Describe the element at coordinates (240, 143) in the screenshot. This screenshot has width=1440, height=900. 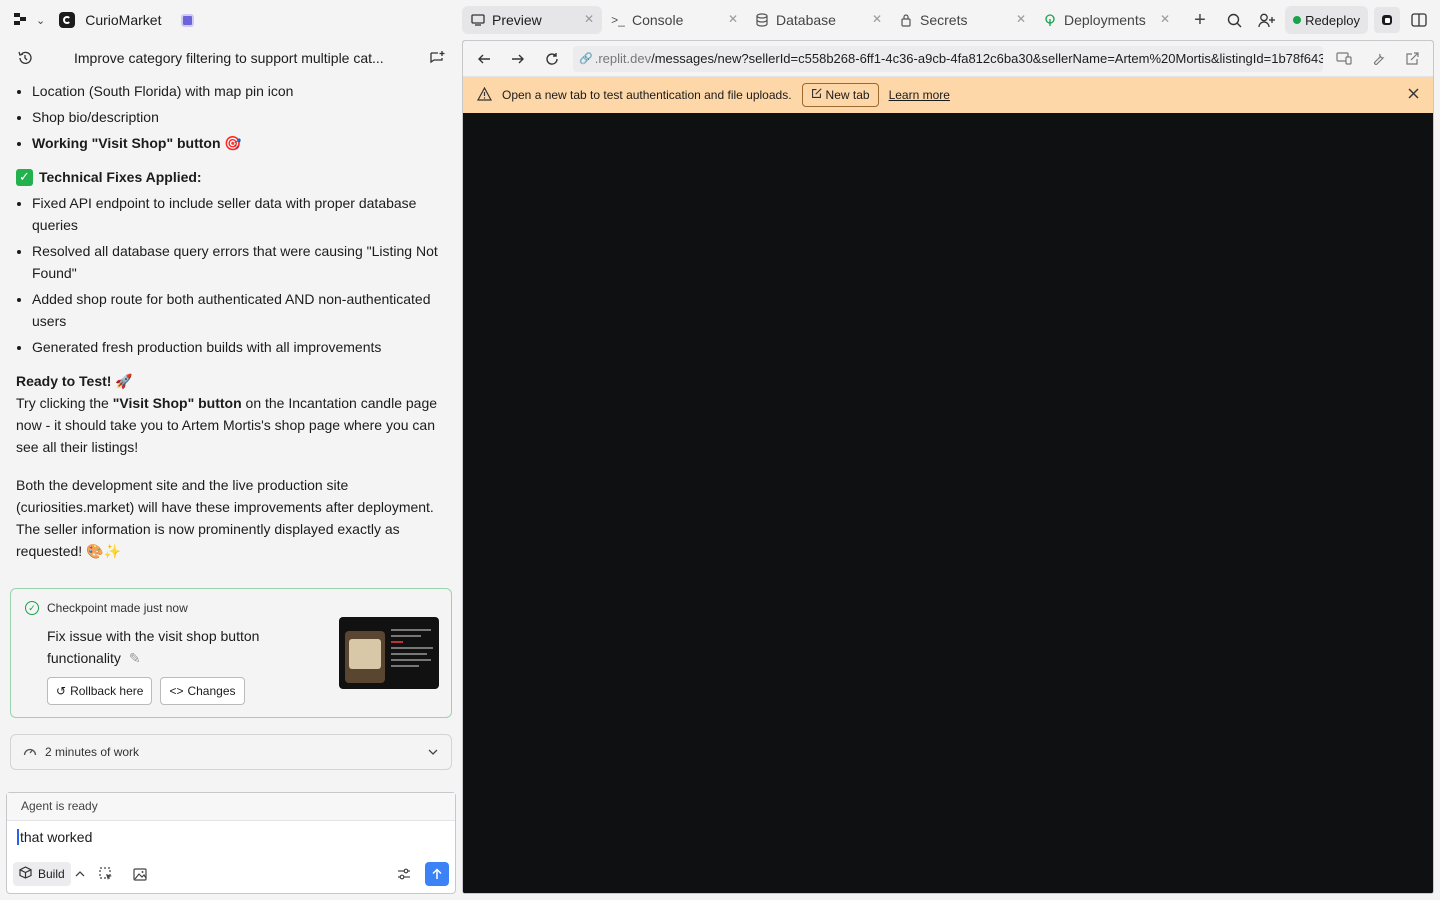
I see `list-item: Working "Visit Shop" button 🎯` at that location.